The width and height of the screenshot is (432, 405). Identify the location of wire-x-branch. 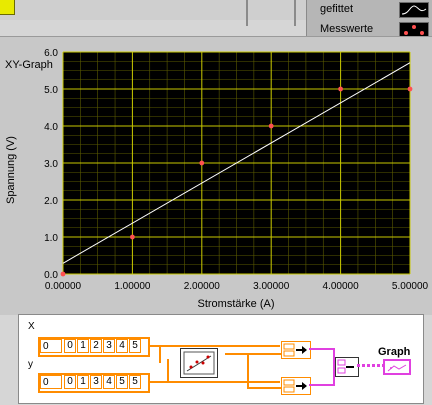
(160, 354).